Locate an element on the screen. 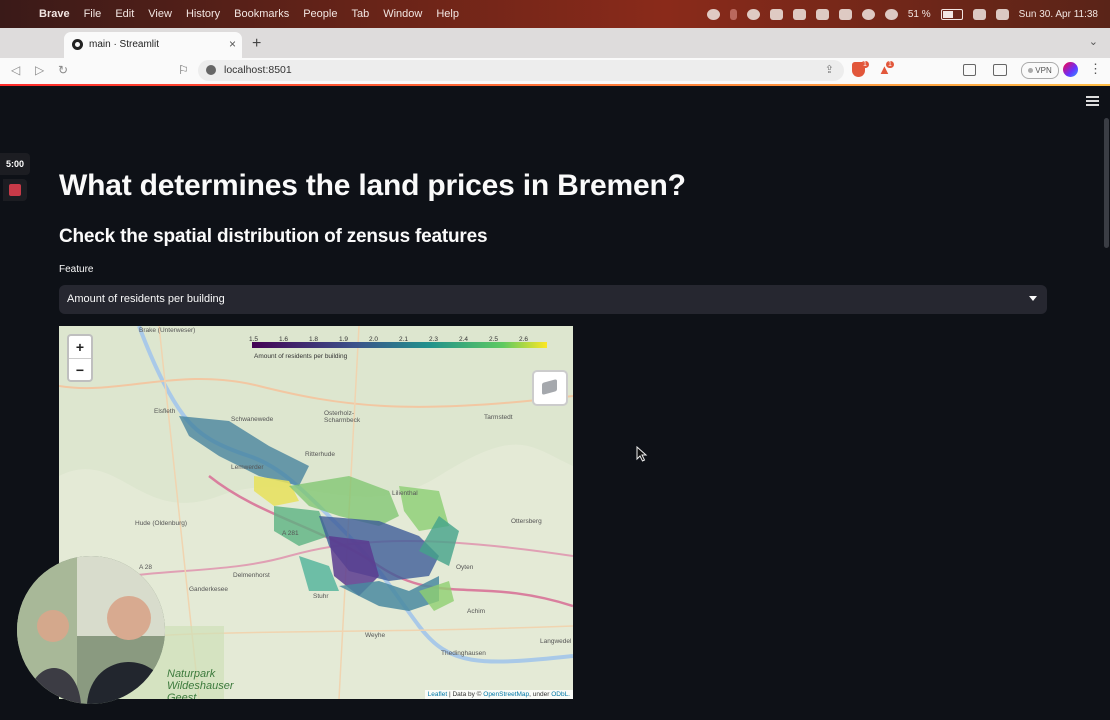 This screenshot has width=1110, height=720. tab-streamlit: main · Streamlit × is located at coordinates (153, 45).